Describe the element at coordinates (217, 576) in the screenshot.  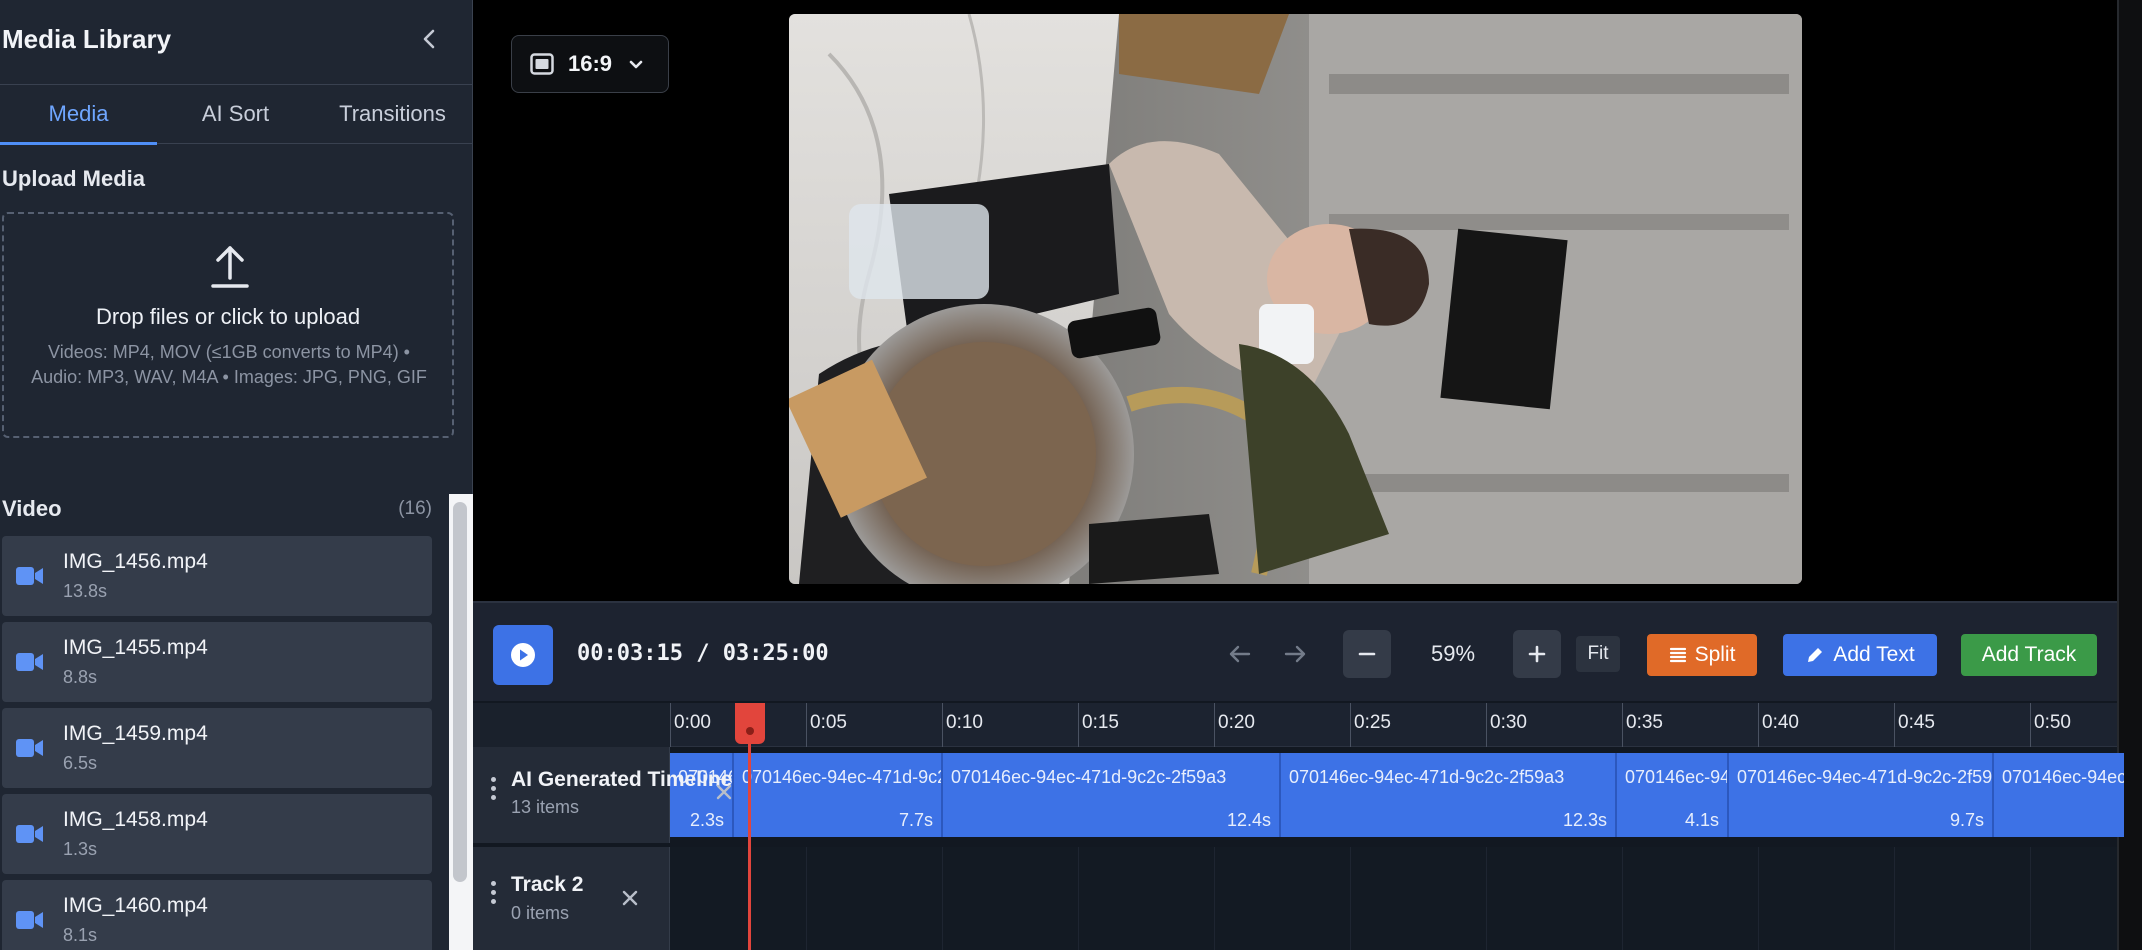
I see `list-item: IMG_1456.mp4 13.8s` at that location.